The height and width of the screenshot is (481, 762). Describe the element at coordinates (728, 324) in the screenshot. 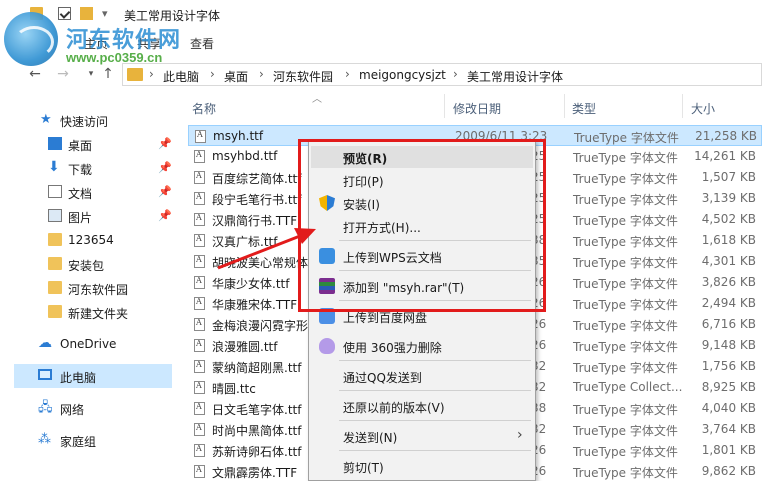

I see `file-size: 6,716 KB` at that location.